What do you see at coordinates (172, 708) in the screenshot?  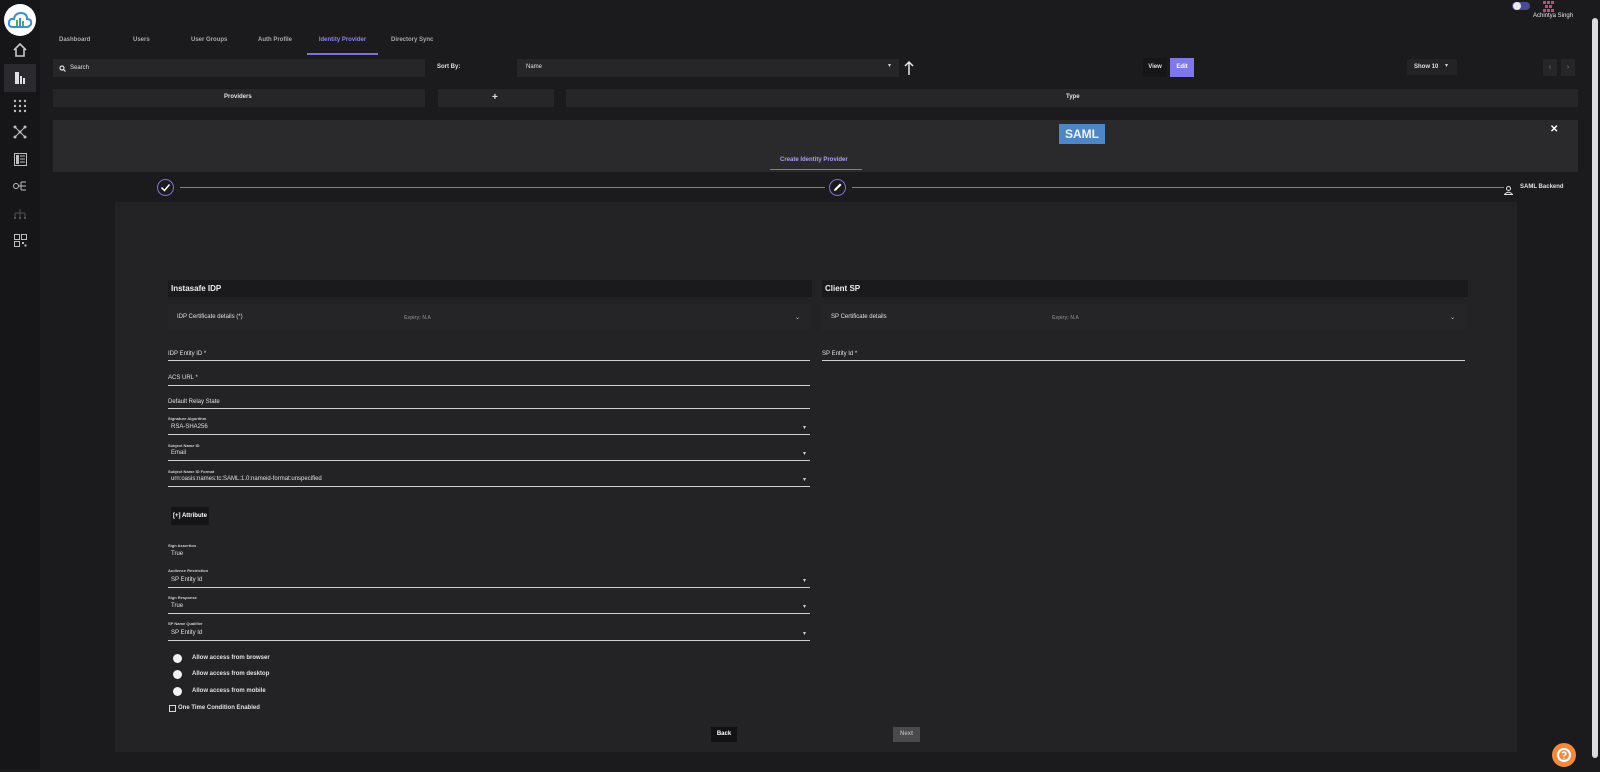 I see `one-time-checkbox` at bounding box center [172, 708].